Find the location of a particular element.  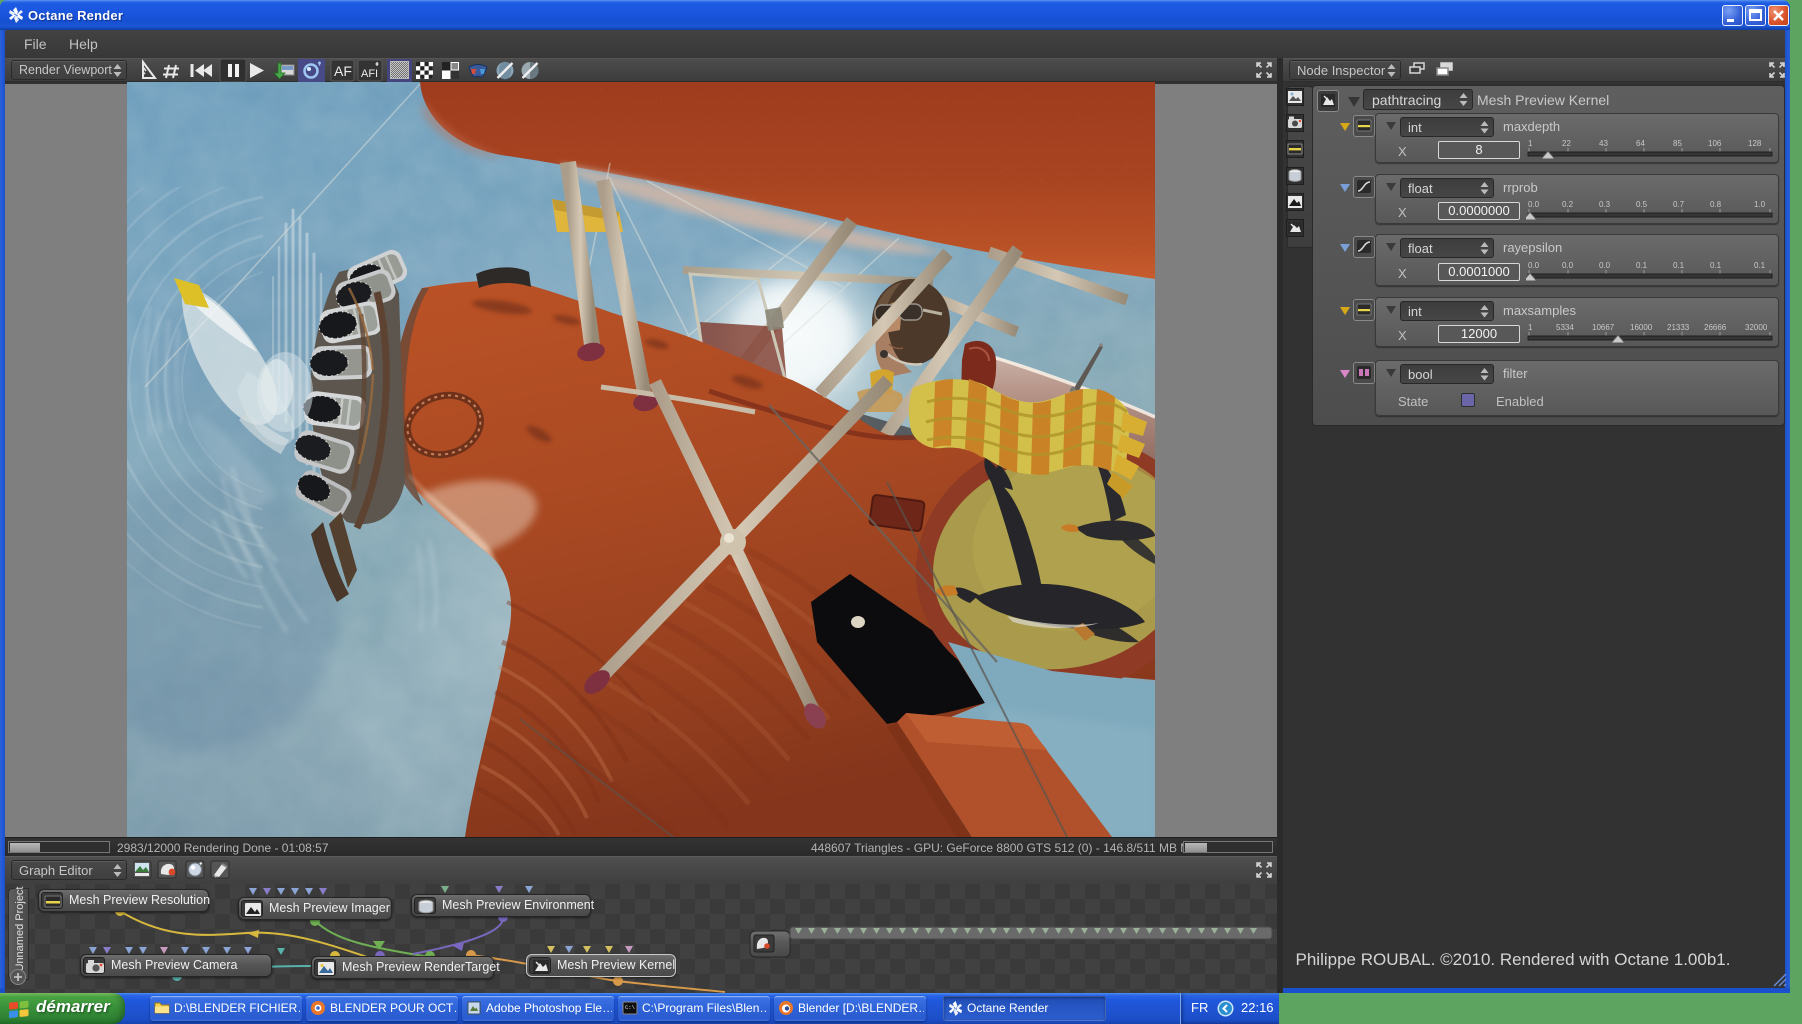

svg-text: 0.7 is located at coordinates (1679, 204).